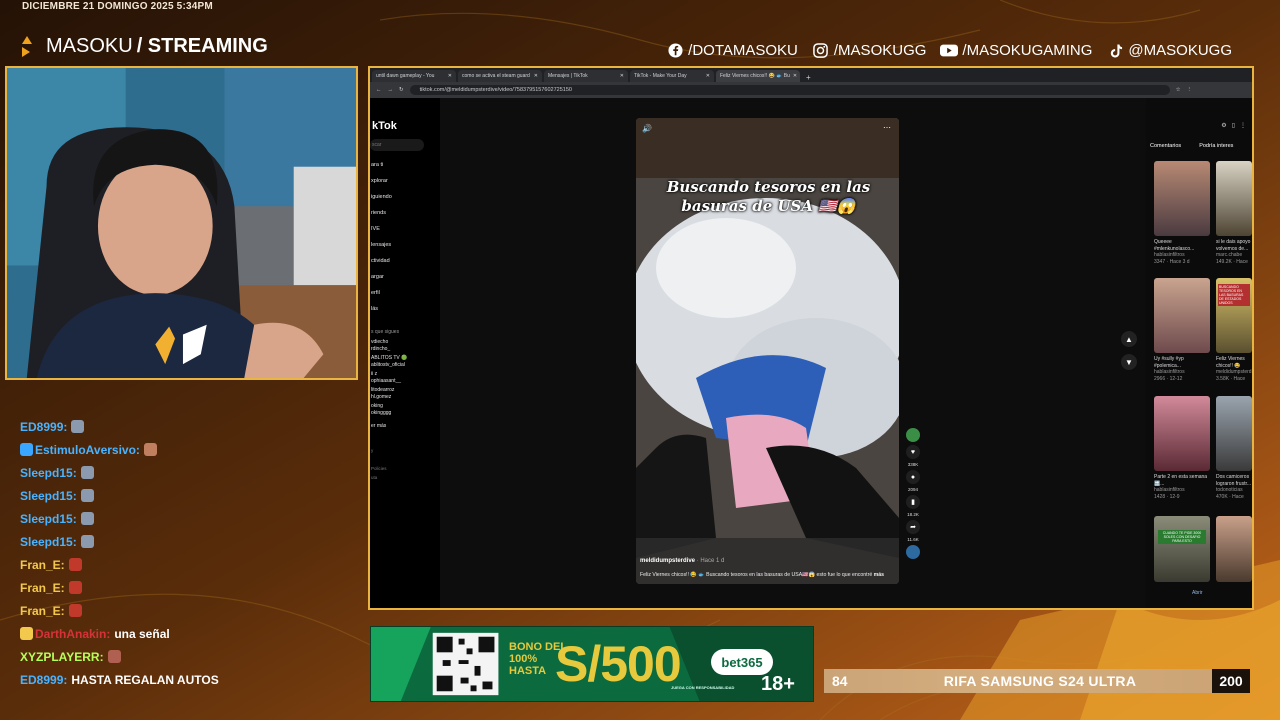 The width and height of the screenshot is (1280, 720). I want to click on phone-icon: ▯, so click(1233, 125).